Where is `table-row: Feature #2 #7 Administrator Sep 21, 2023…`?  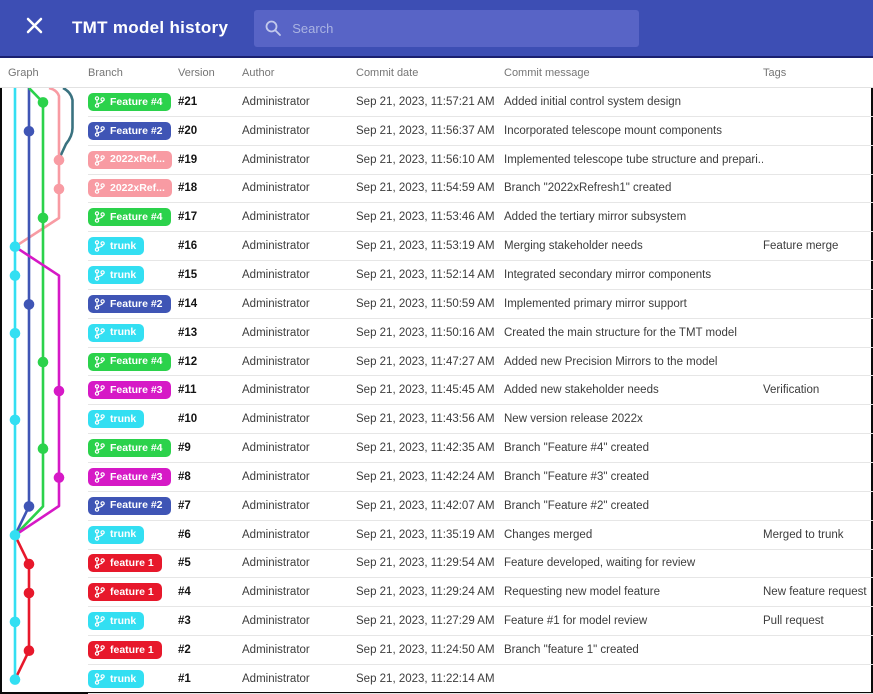
table-row: Feature #2 #7 Administrator Sep 21, 2023… is located at coordinates (436, 506).